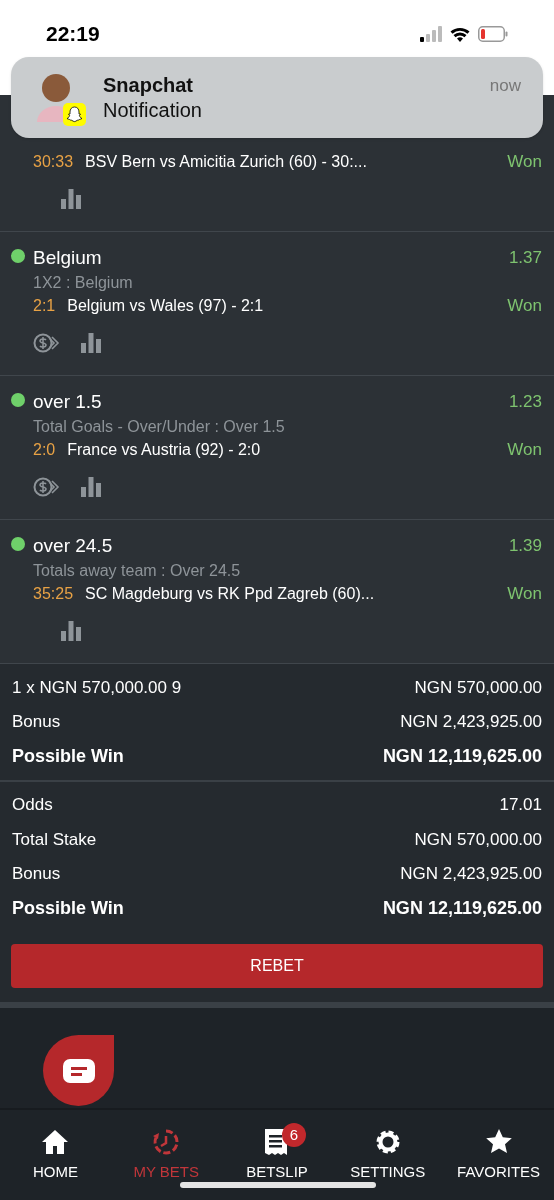  What do you see at coordinates (498, 1142) in the screenshot?
I see `star-icon` at bounding box center [498, 1142].